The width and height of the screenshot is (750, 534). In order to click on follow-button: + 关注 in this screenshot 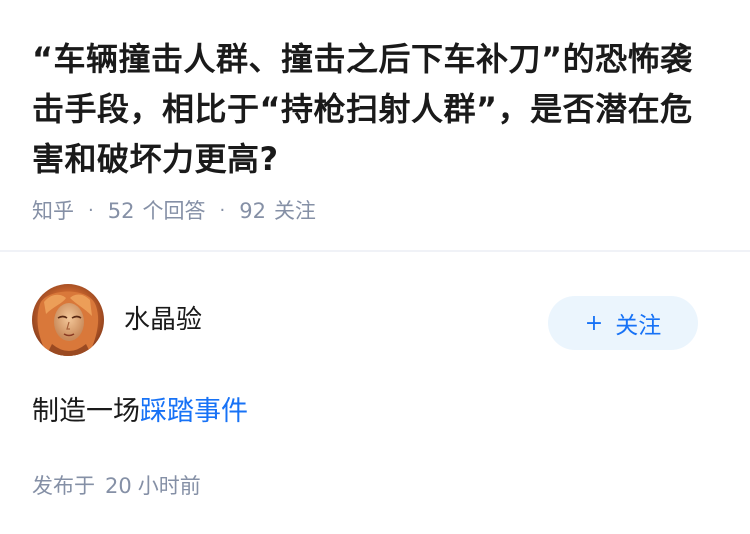, I will do `click(623, 323)`.